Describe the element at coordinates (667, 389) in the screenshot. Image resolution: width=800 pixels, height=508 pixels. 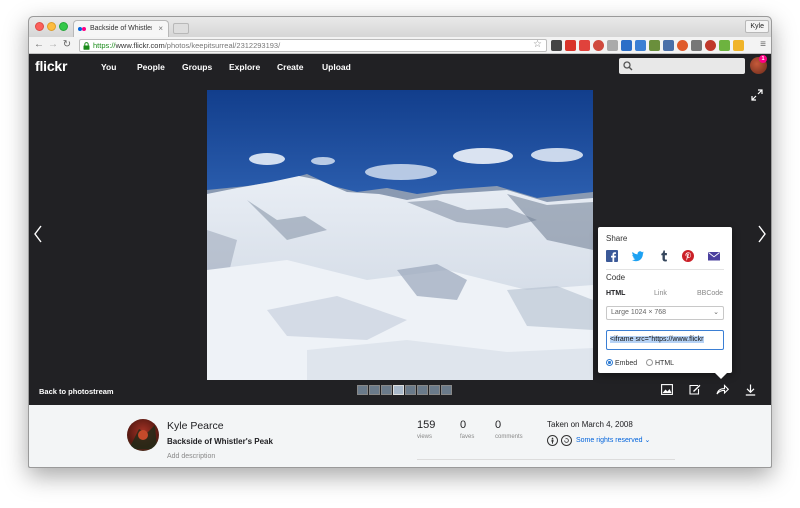
I see `image-sizes-icon` at that location.